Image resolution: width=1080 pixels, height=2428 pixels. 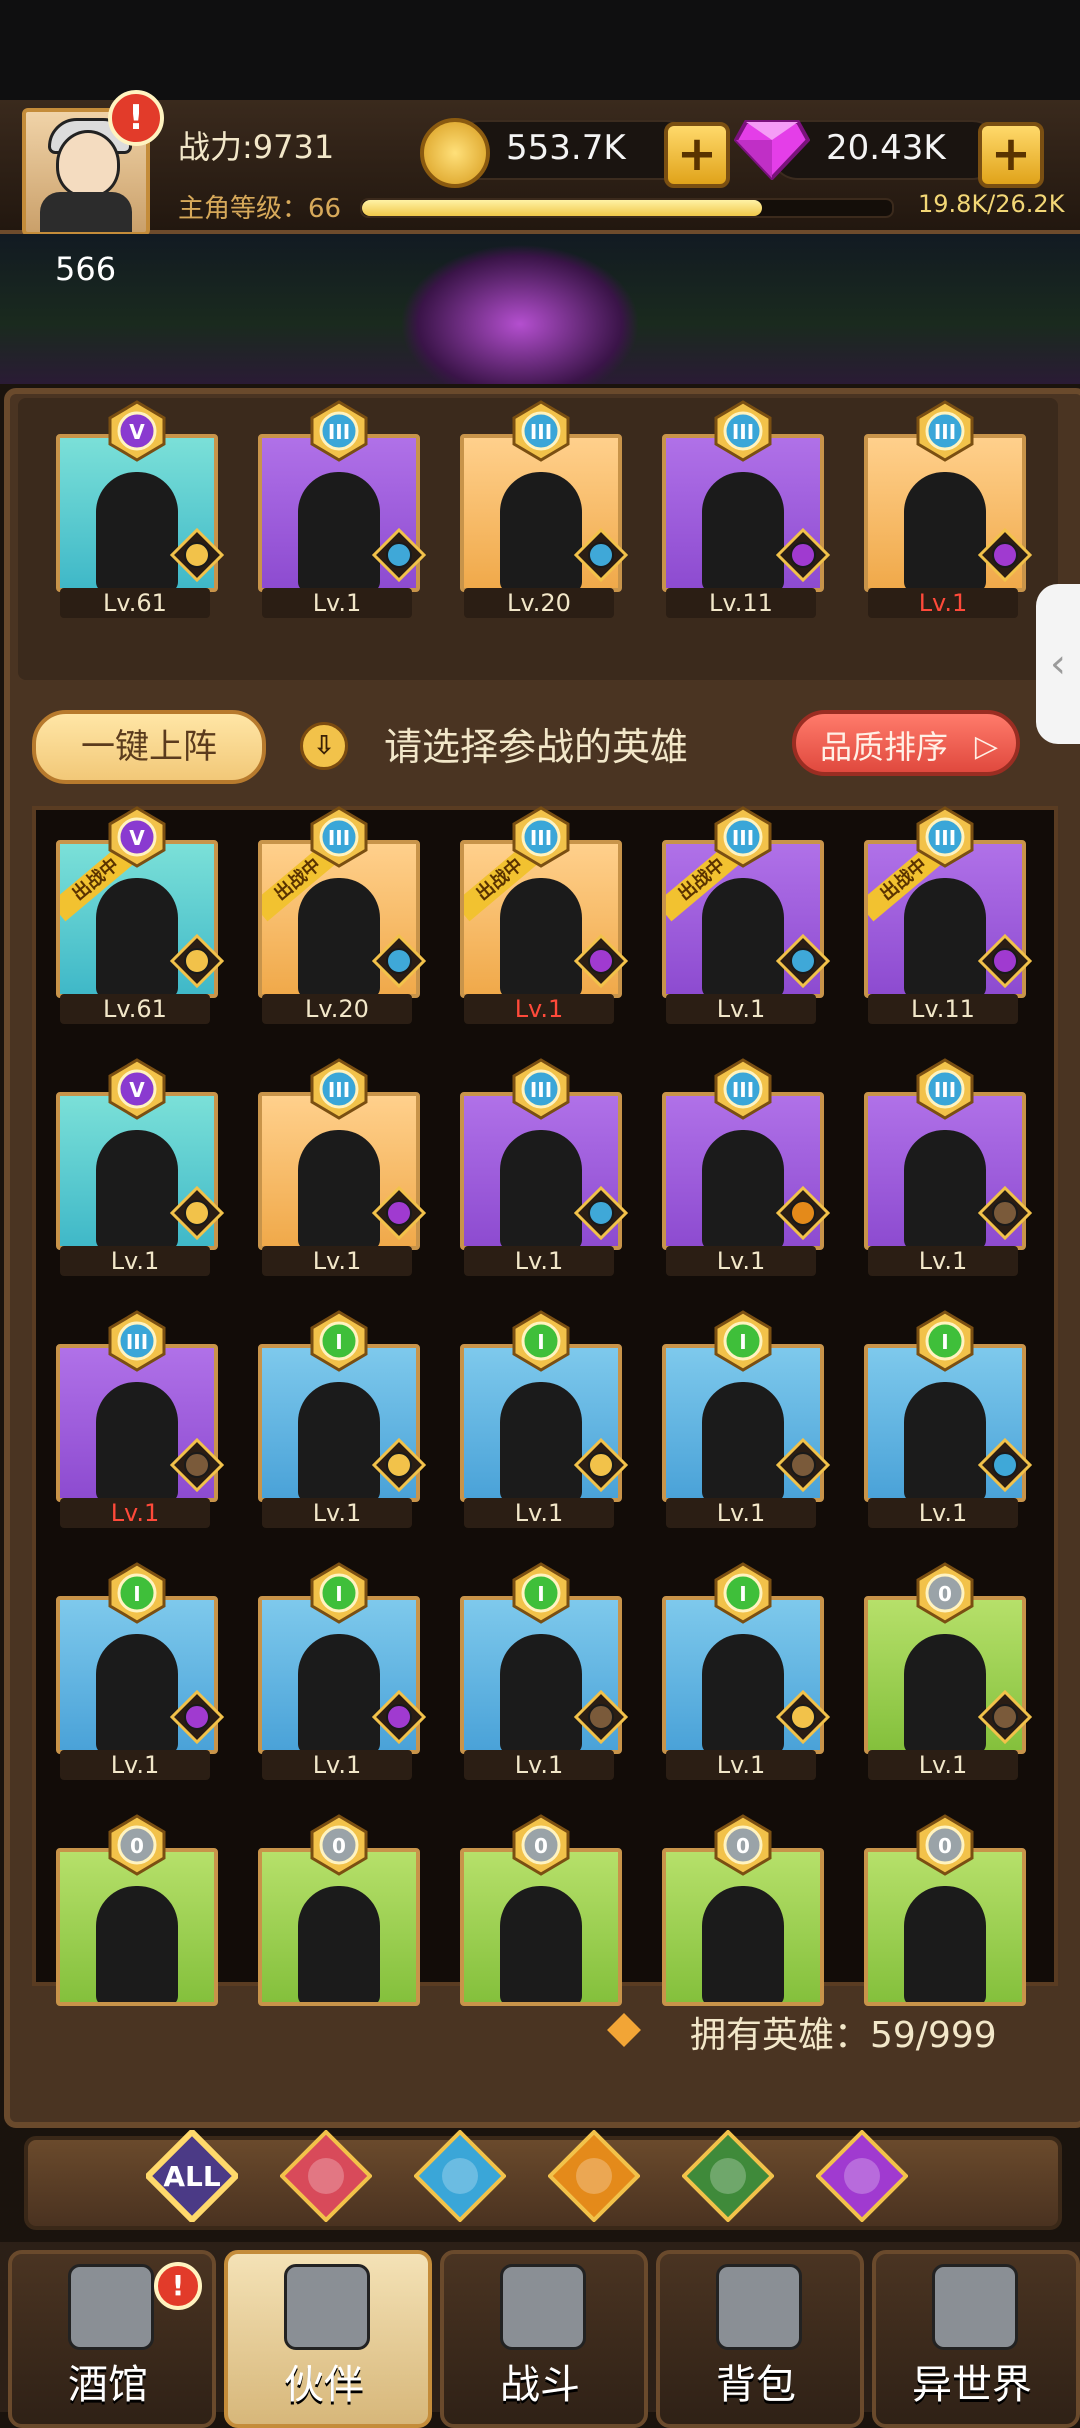 What do you see at coordinates (1011, 155) in the screenshot?
I see `add-gem-button: +` at bounding box center [1011, 155].